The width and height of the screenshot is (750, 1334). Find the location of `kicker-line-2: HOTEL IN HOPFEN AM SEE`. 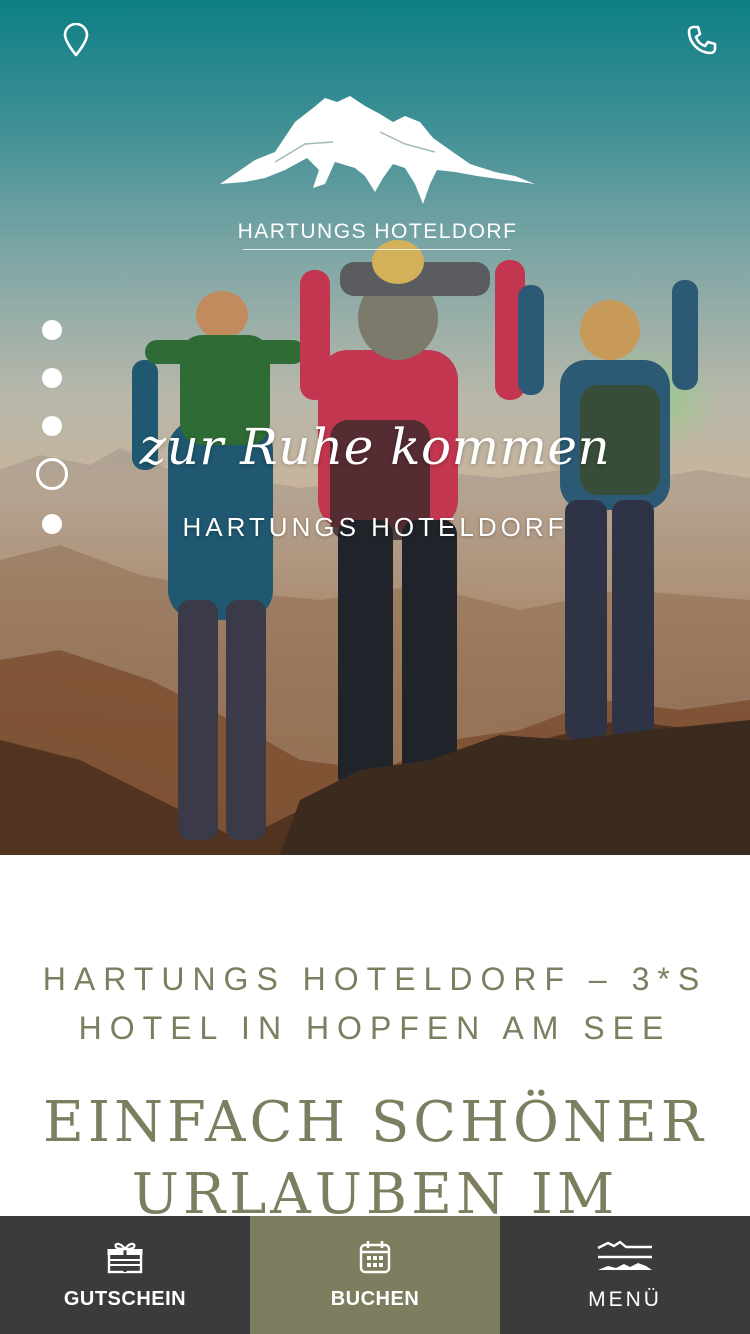

kicker-line-2: HOTEL IN HOPFEN AM SEE is located at coordinates (375, 1028).